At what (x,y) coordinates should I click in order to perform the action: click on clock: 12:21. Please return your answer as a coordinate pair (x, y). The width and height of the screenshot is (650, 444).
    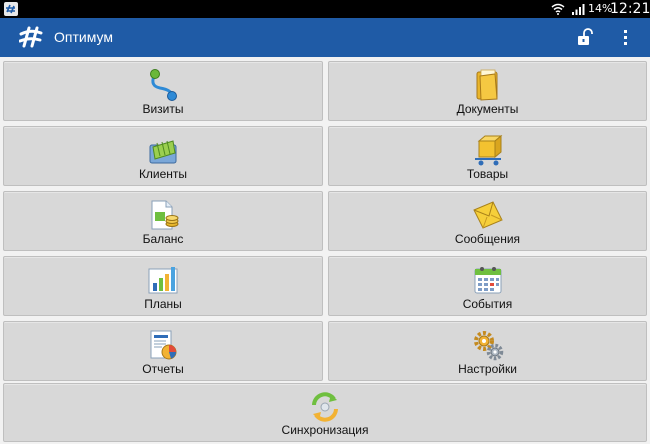
    Looking at the image, I should click on (630, 9).